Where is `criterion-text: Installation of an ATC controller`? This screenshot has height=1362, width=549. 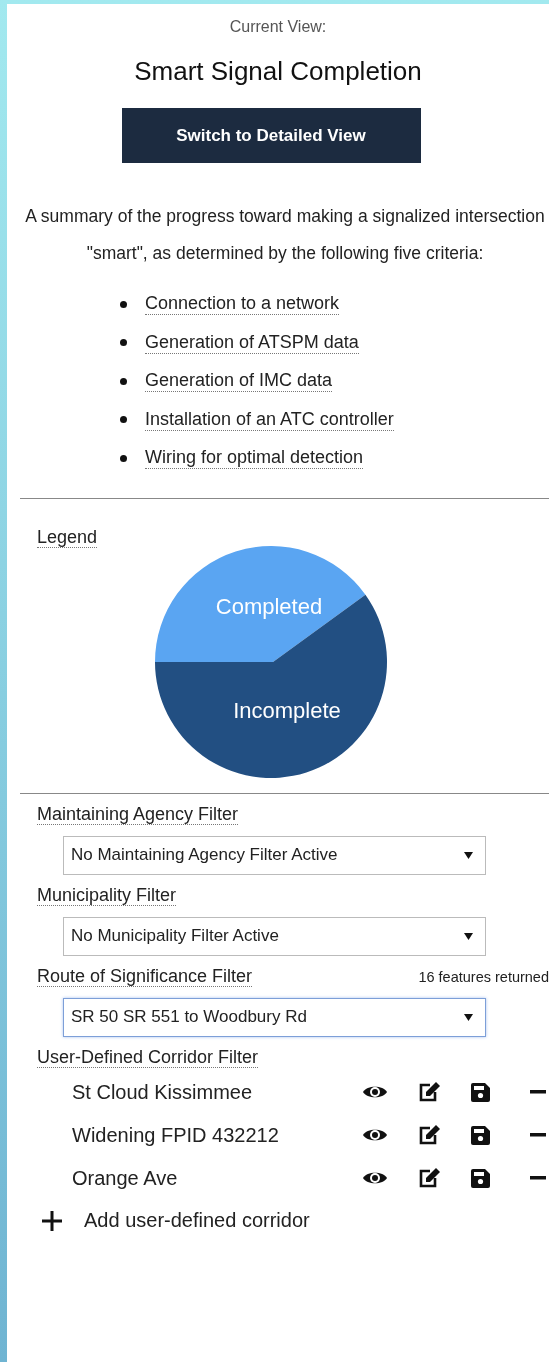 criterion-text: Installation of an ATC controller is located at coordinates (269, 419).